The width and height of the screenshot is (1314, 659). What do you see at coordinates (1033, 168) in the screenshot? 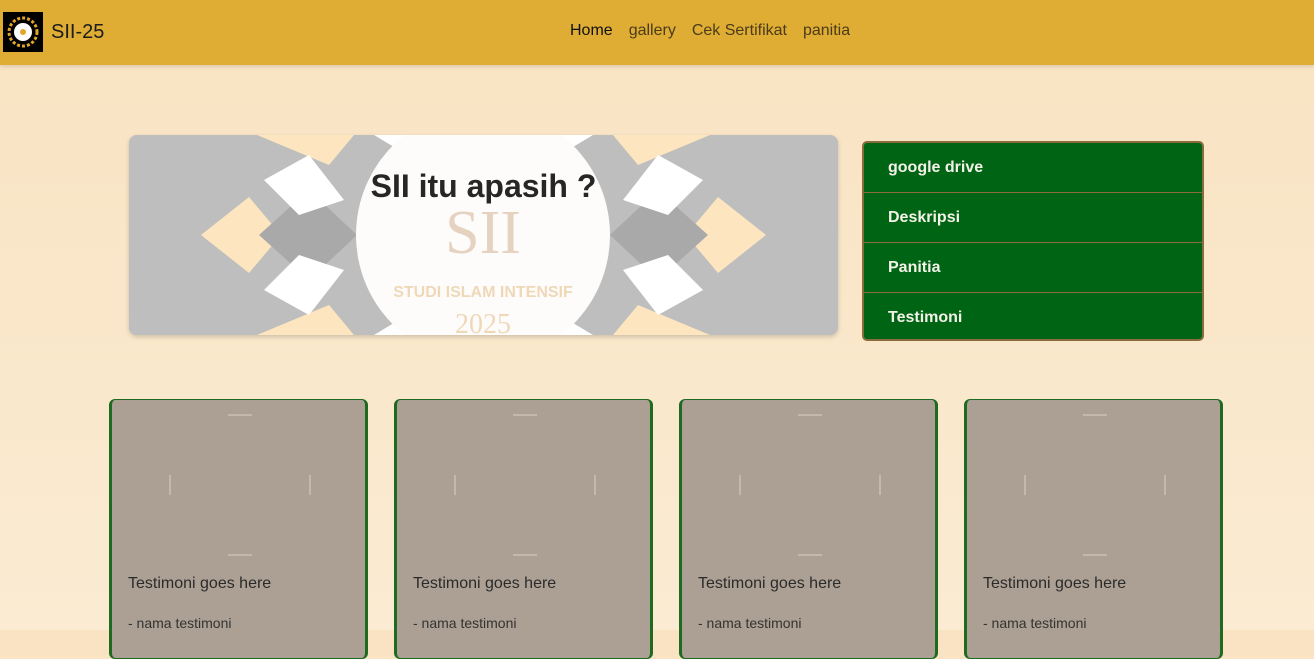
I see `menu-item-google-drive: google drive` at bounding box center [1033, 168].